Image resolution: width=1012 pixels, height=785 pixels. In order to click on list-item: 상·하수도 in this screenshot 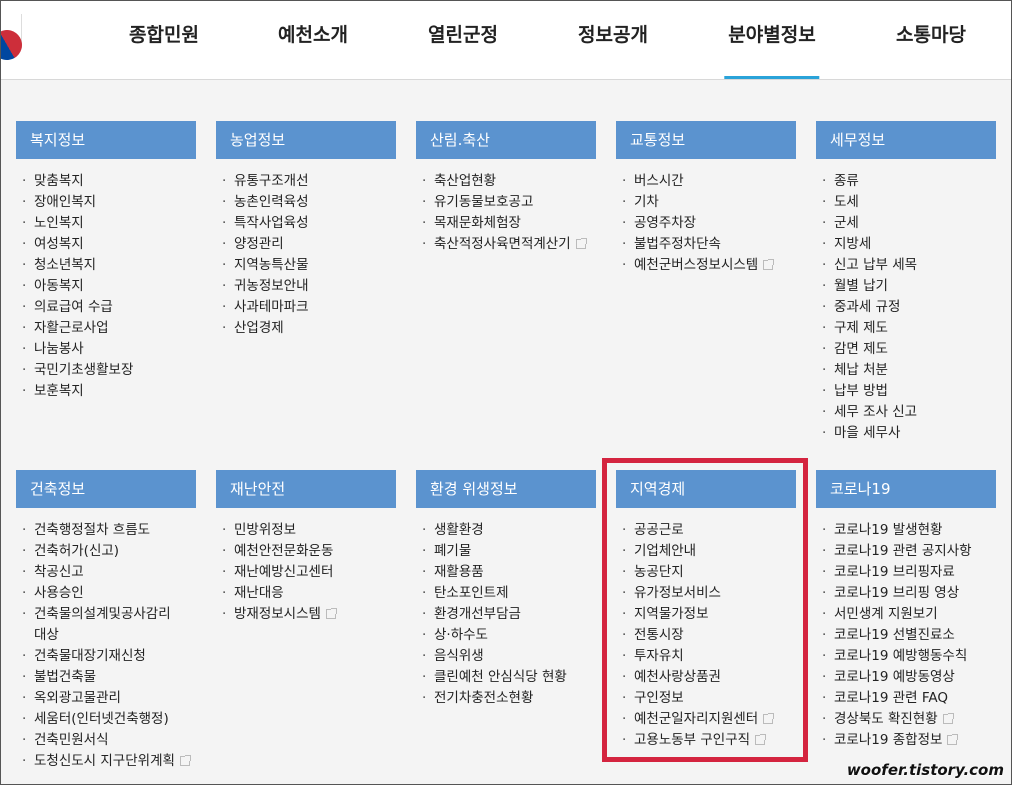, I will do `click(506, 635)`.